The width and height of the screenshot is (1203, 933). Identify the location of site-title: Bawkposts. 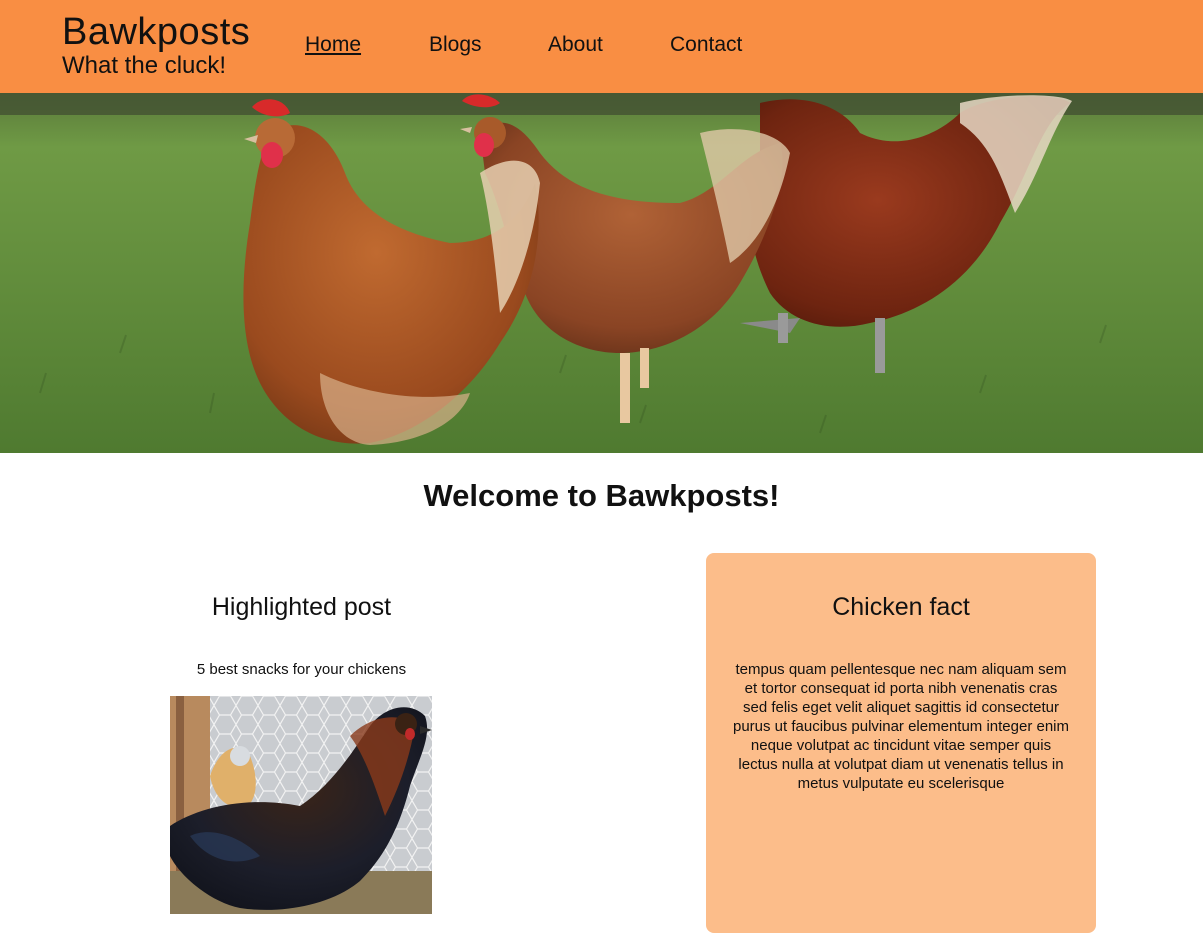
(156, 32).